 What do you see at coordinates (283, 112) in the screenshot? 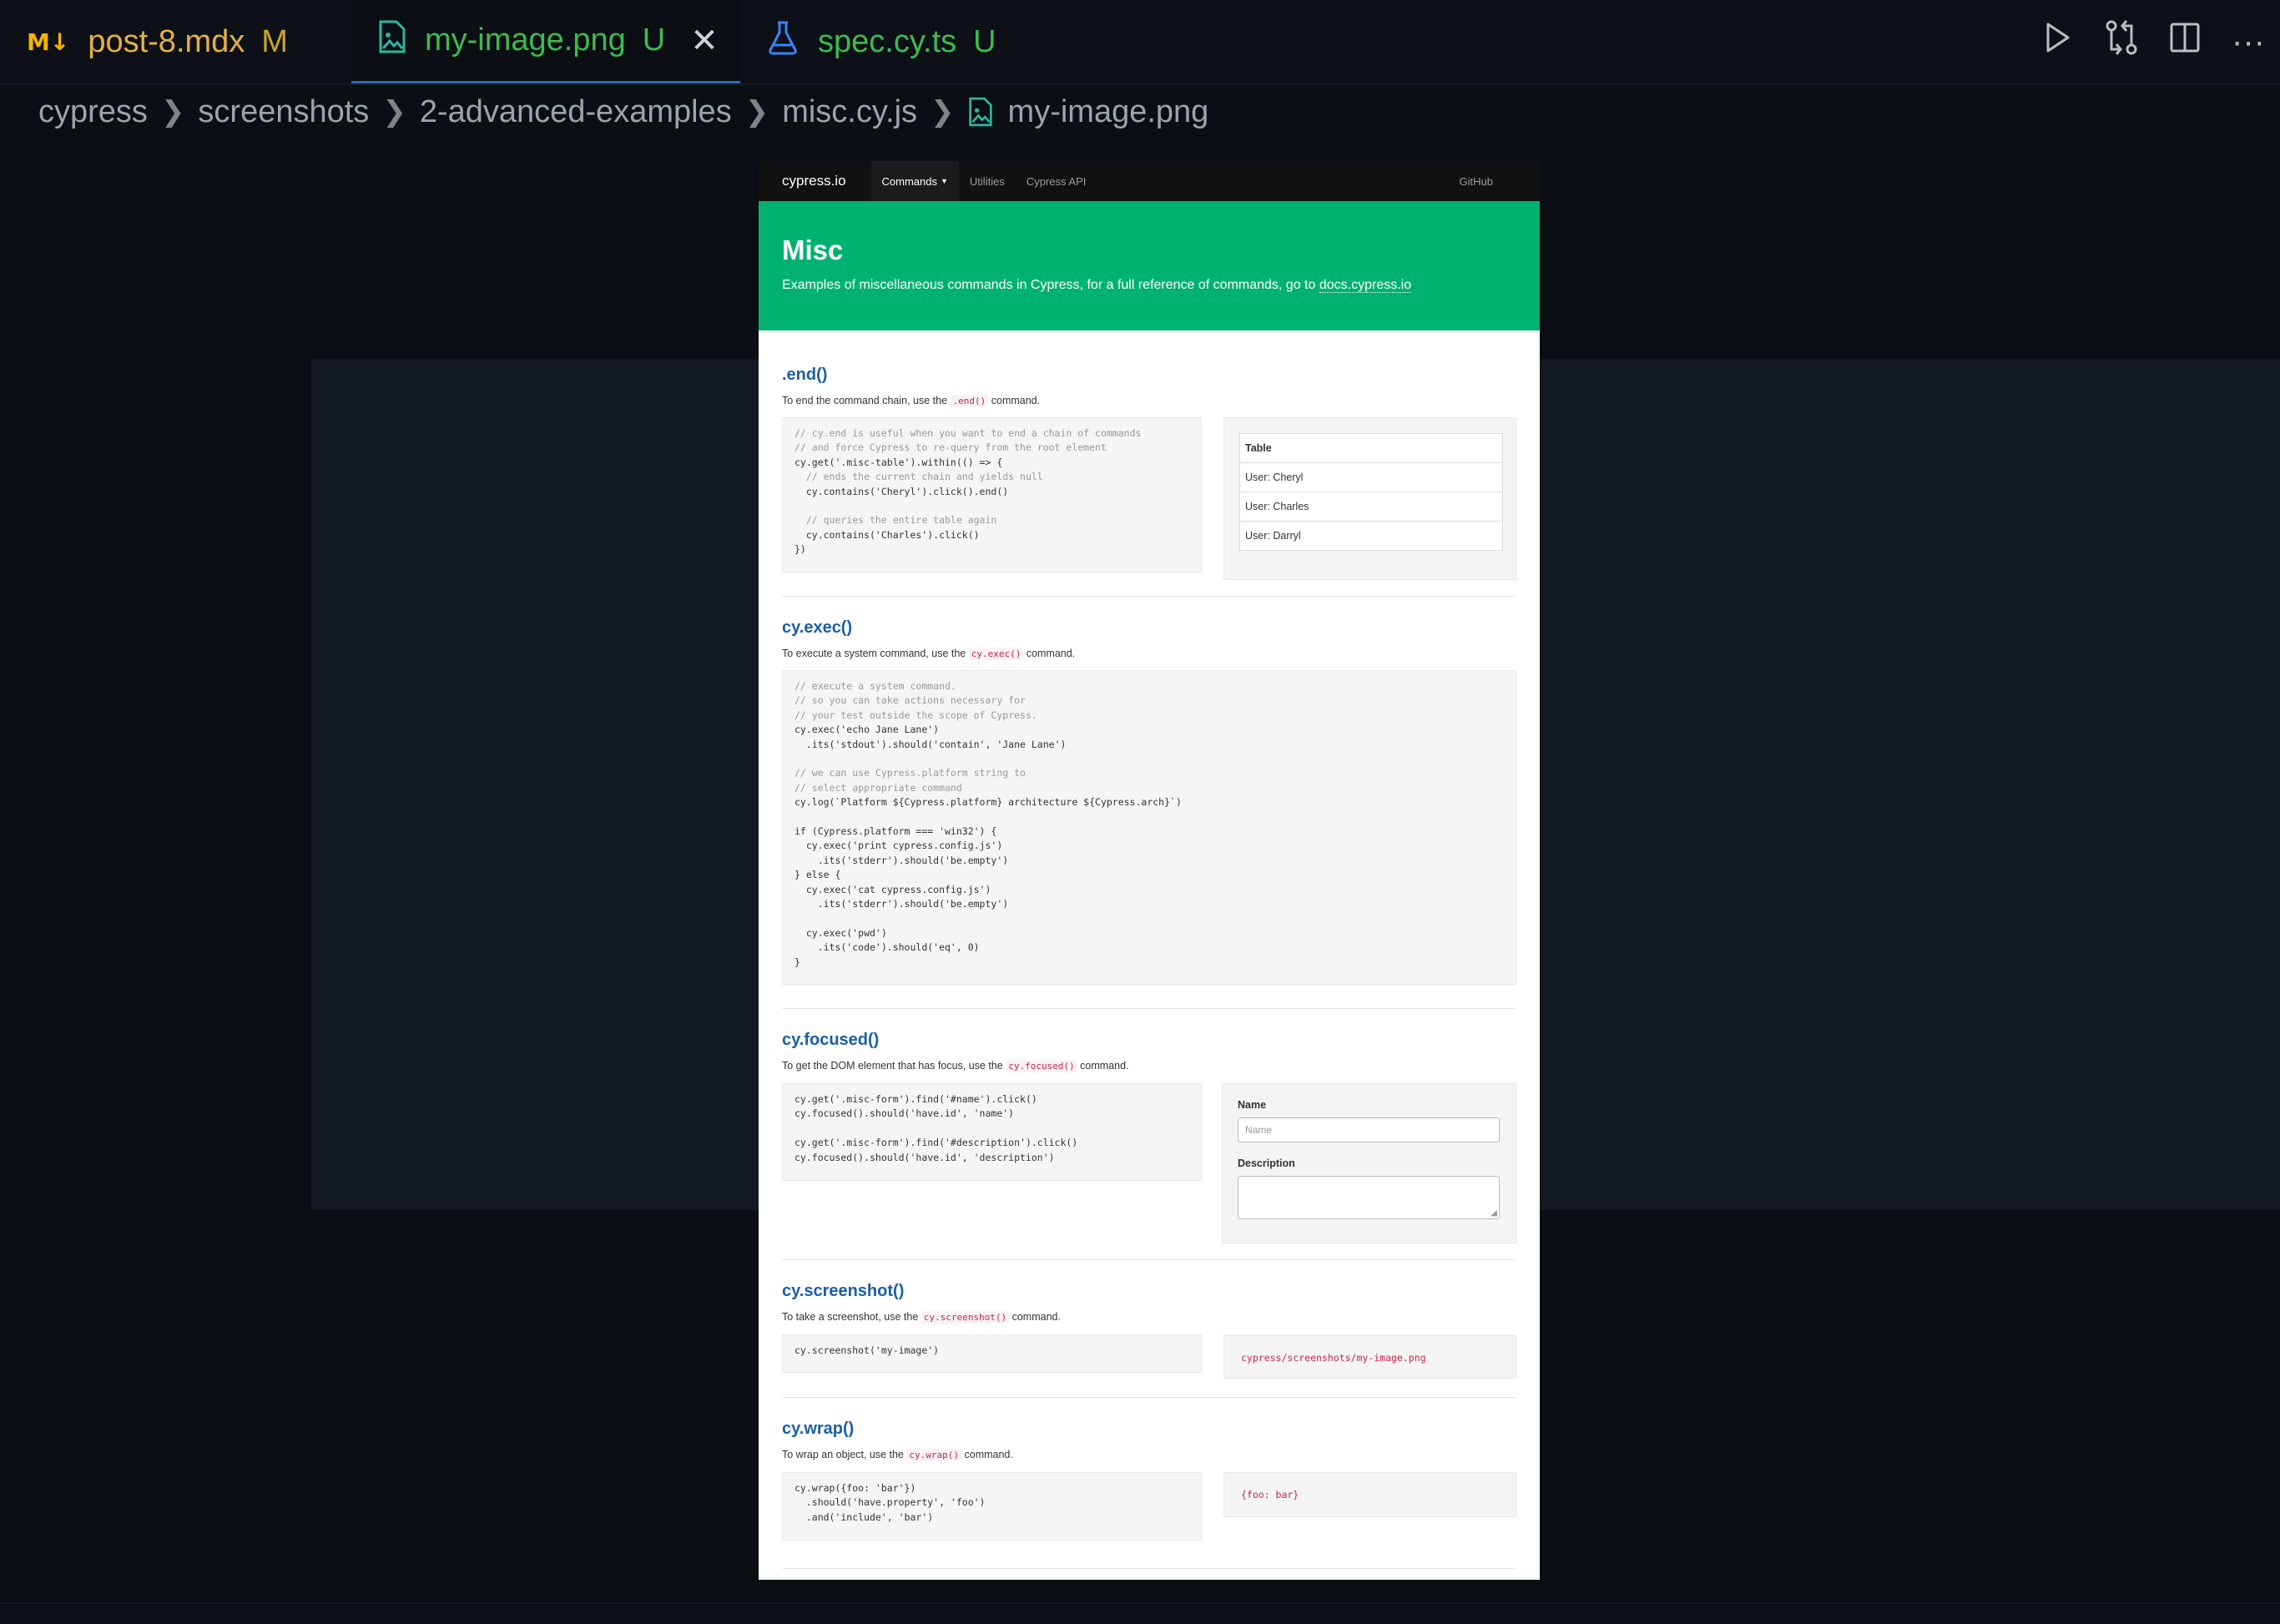
I see `breadcrumb-item: screenshots` at bounding box center [283, 112].